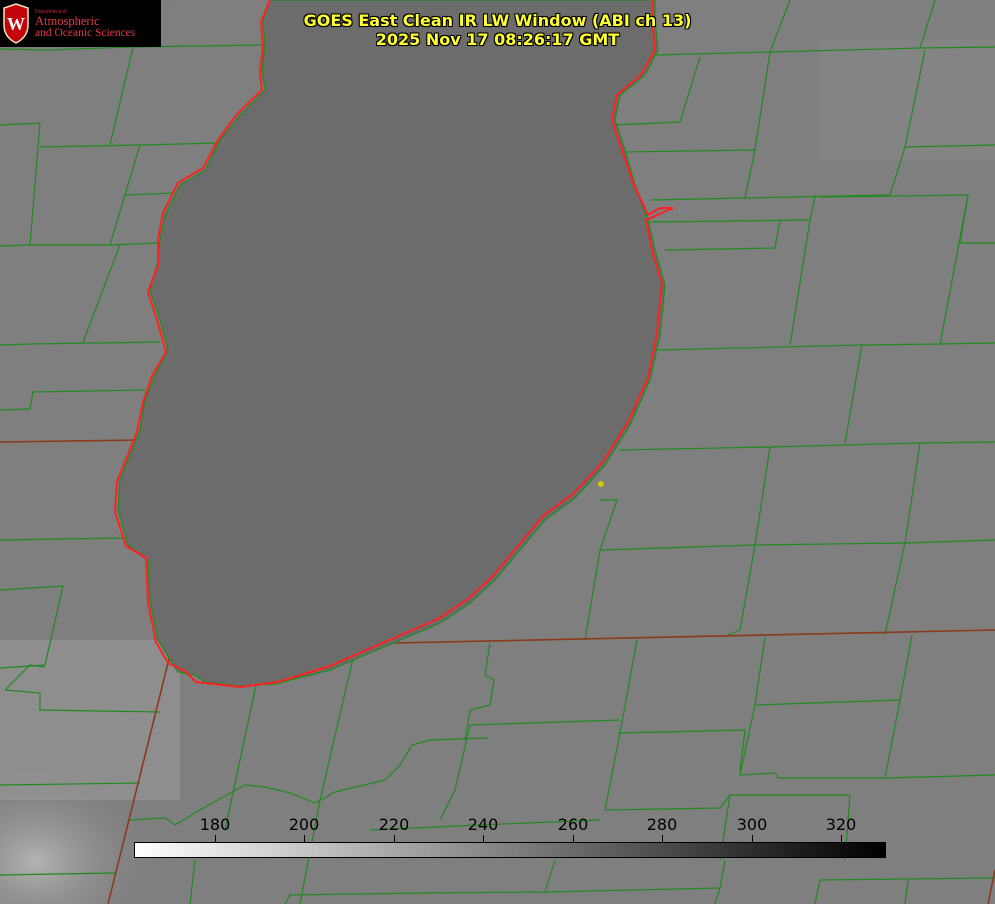 The image size is (995, 904). What do you see at coordinates (907, 100) in the screenshot?
I see `cloud-area-upper-right` at bounding box center [907, 100].